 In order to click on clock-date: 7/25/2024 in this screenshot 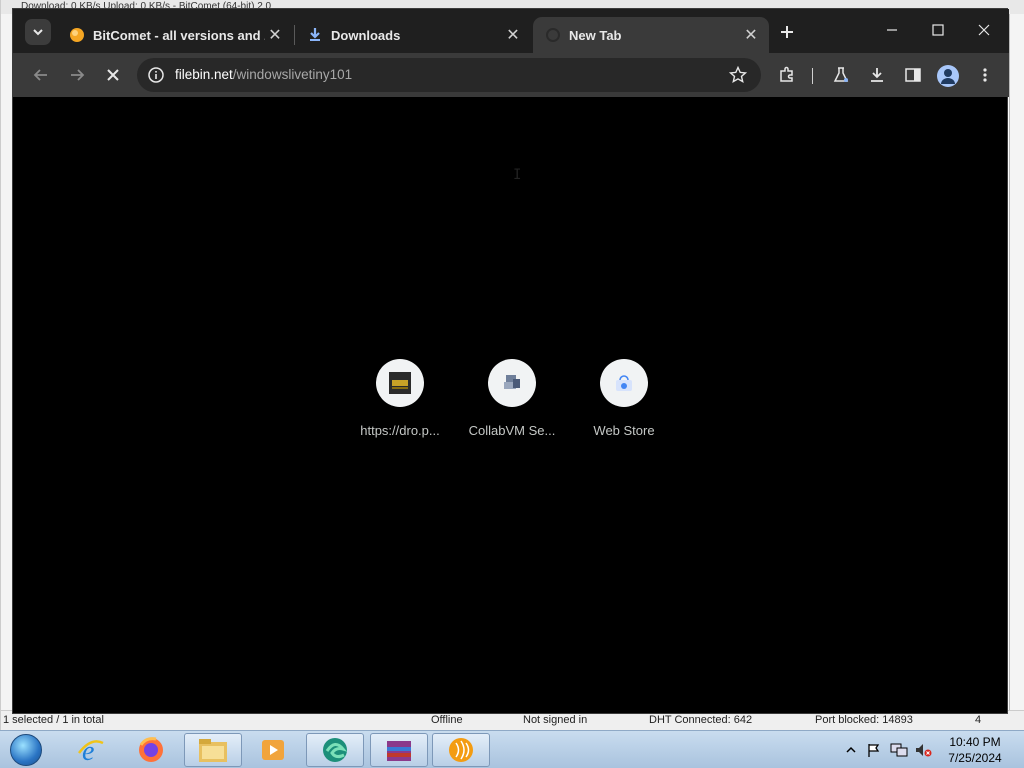, I will do `click(975, 758)`.